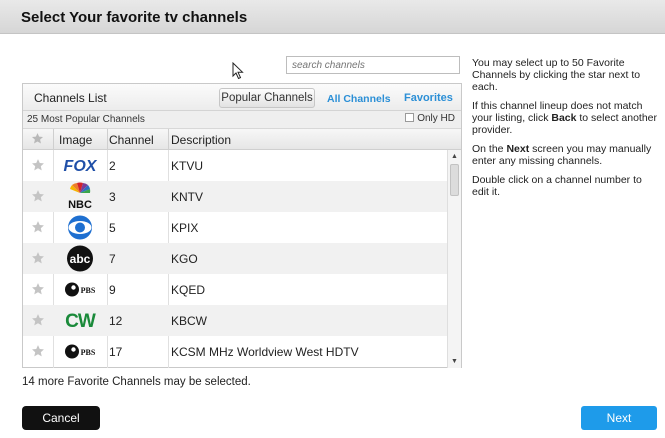 The width and height of the screenshot is (665, 438). I want to click on cw-logo-text: CW, so click(80, 321).